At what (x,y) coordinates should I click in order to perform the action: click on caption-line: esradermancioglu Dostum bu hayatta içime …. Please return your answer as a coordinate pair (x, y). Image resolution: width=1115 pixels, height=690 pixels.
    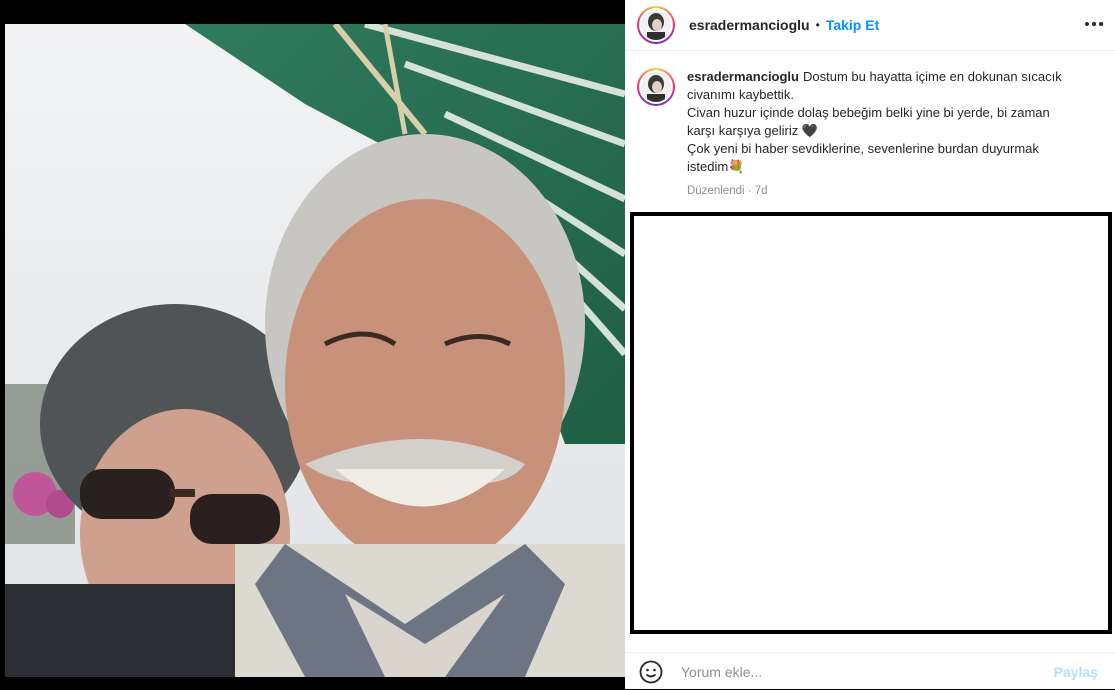
    Looking at the image, I should click on (874, 76).